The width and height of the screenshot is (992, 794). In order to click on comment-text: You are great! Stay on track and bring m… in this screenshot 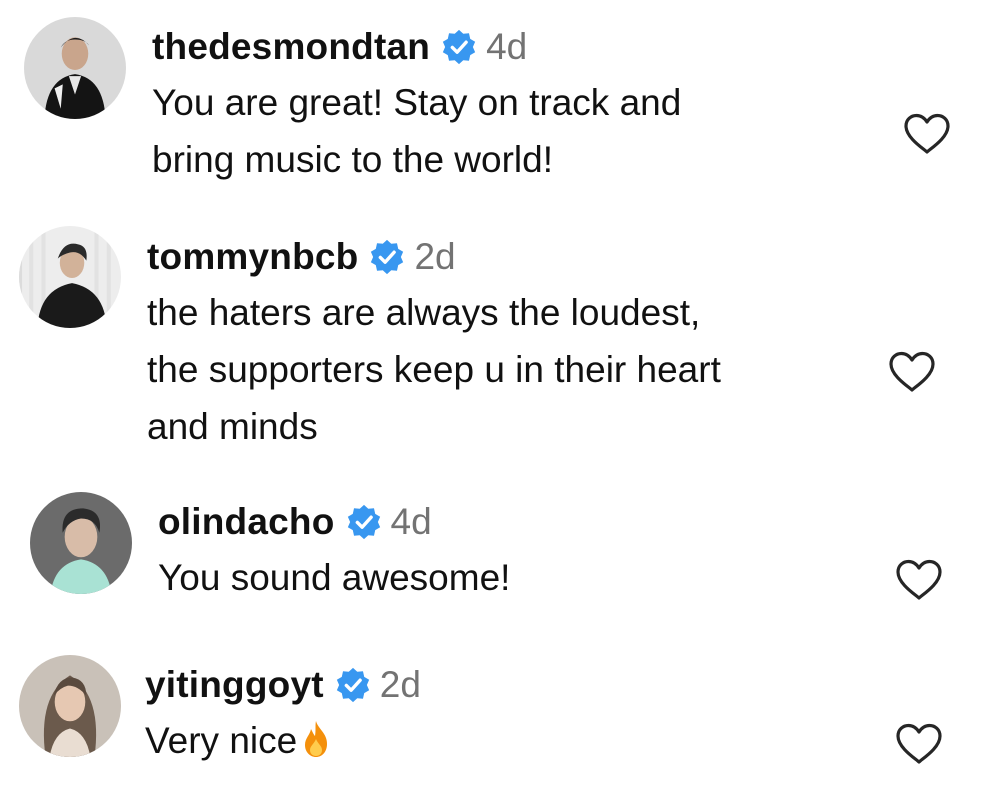, I will do `click(416, 131)`.